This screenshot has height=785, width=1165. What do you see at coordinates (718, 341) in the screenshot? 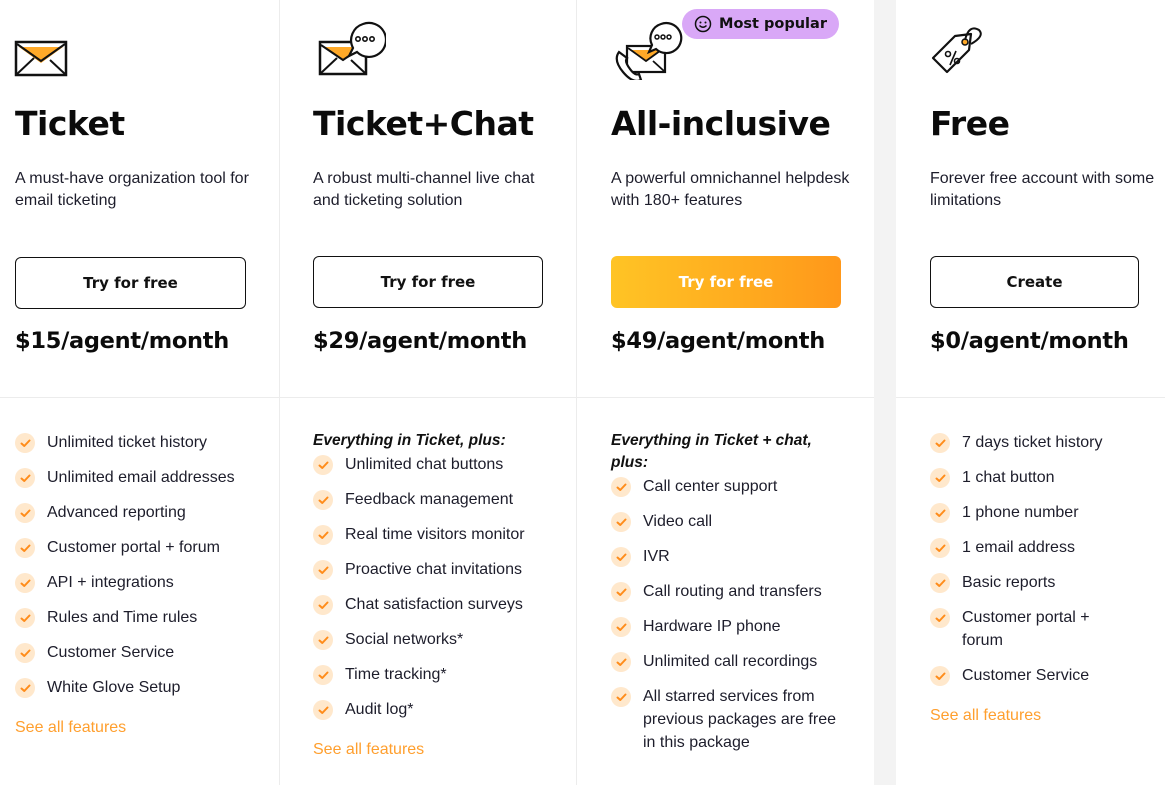
I see `plan-price: $49/agent/month` at bounding box center [718, 341].